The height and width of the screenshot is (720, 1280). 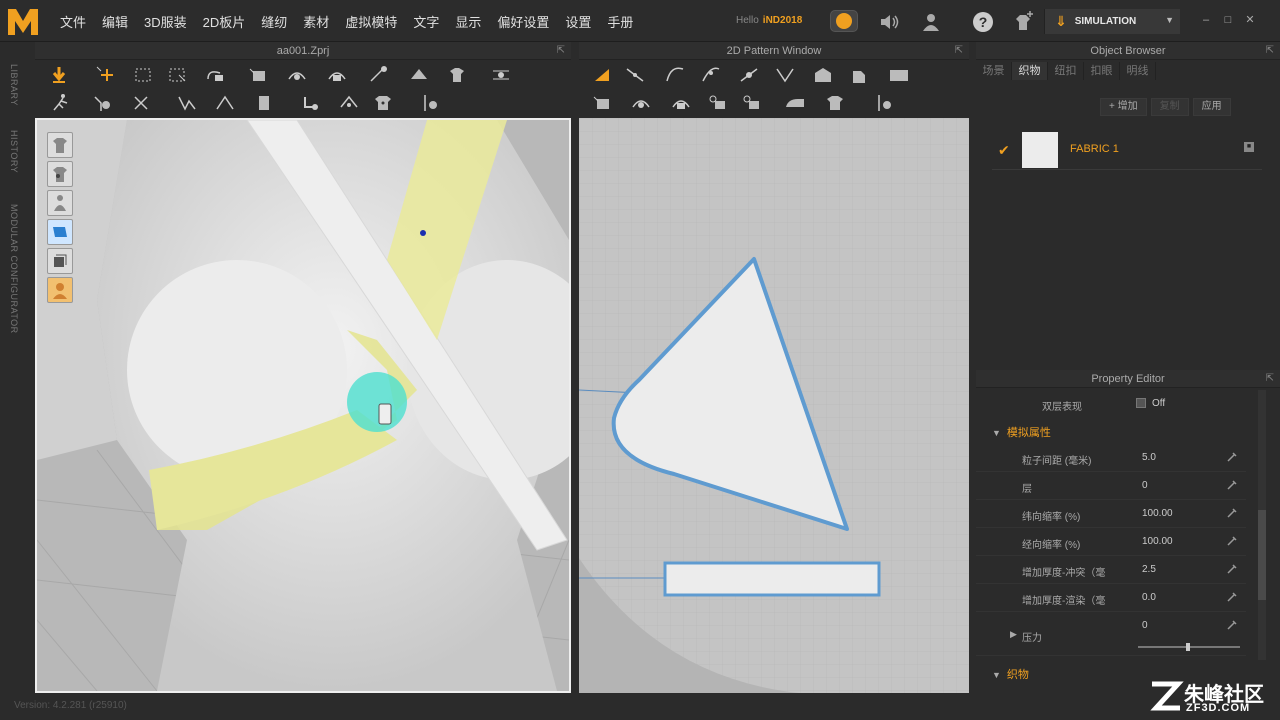 What do you see at coordinates (1023, 22) in the screenshot?
I see `garment-add-icon` at bounding box center [1023, 22].